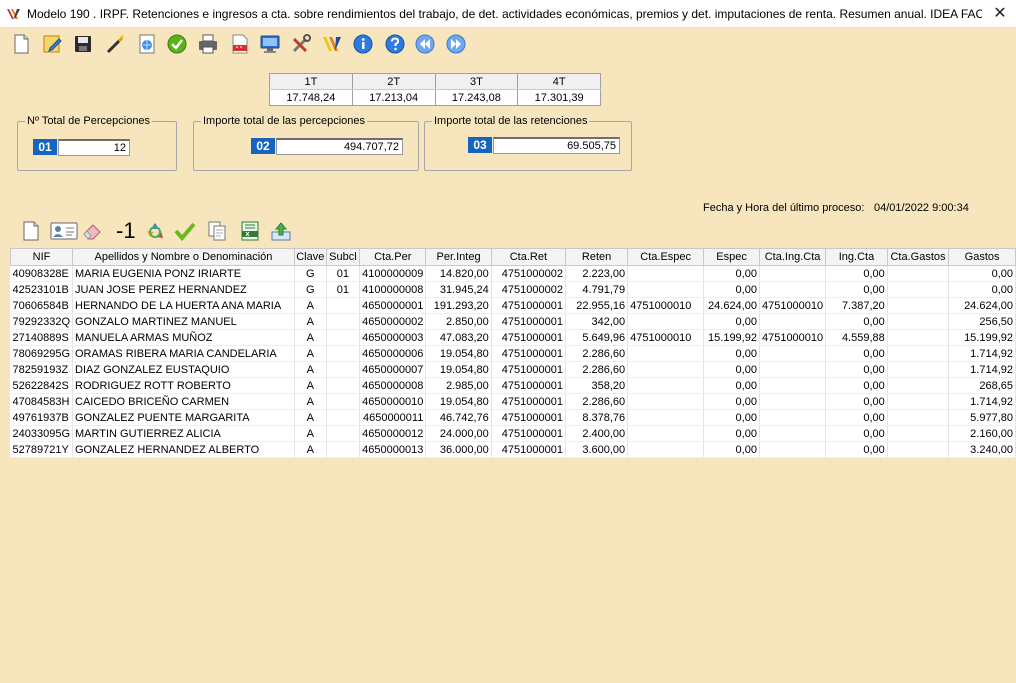 The height and width of the screenshot is (683, 1016). Describe the element at coordinates (183, 449) in the screenshot. I see `table-cell: GONZALEZ HERNANDEZ ALBERTO` at that location.